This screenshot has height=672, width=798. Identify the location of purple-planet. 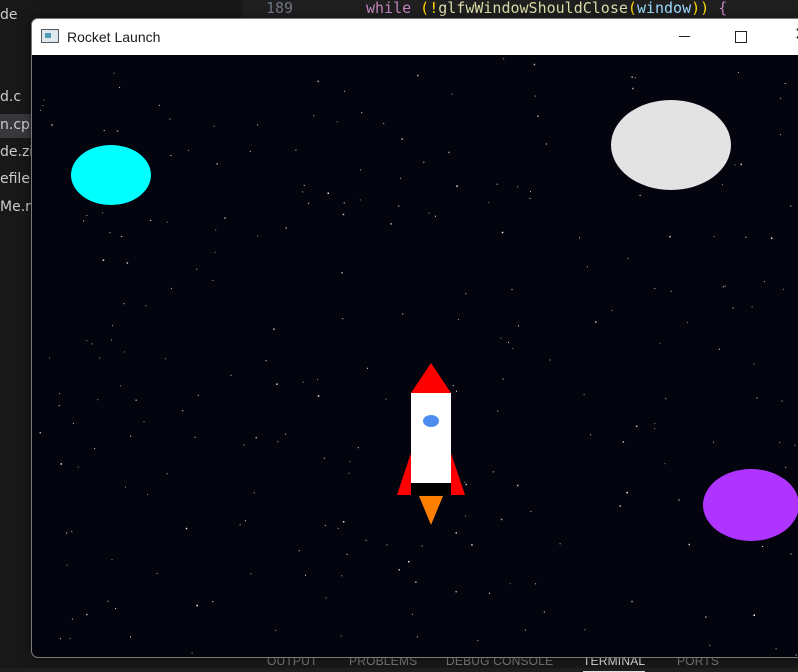
(750, 505).